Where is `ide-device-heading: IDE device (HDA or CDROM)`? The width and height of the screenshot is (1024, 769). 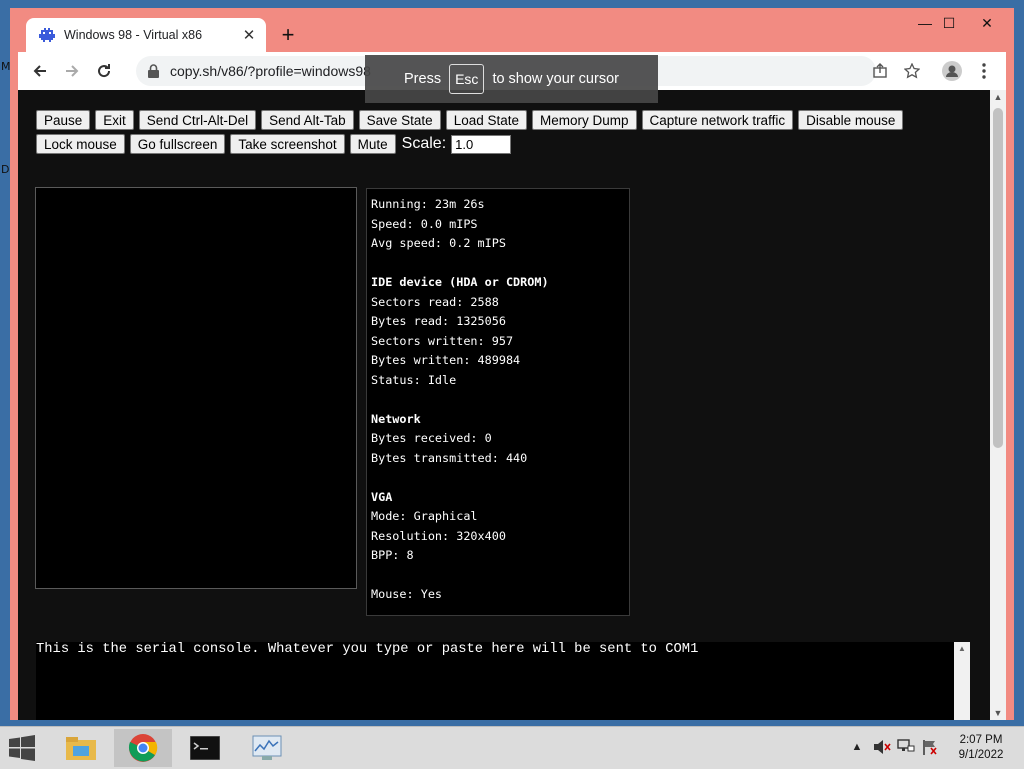 ide-device-heading: IDE device (HDA or CDROM) is located at coordinates (460, 282).